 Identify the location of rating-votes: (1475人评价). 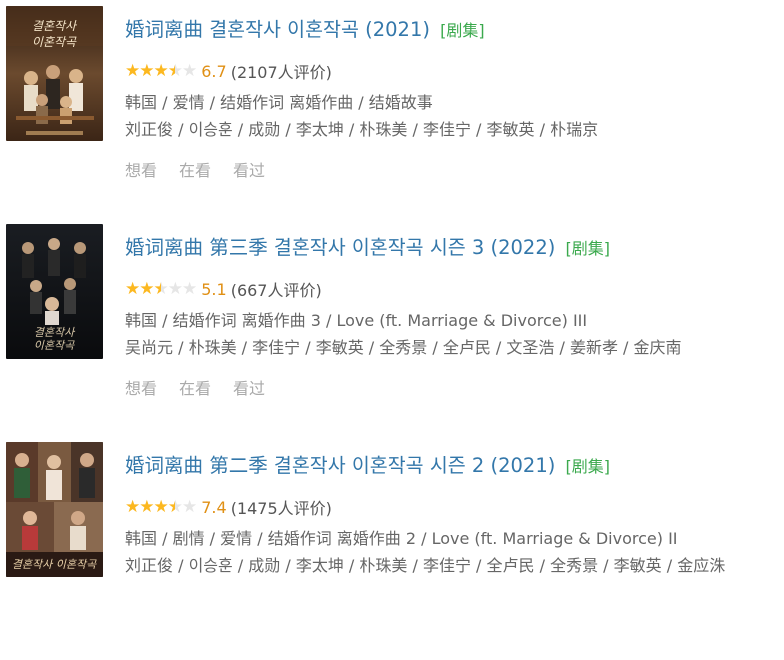
(281, 508).